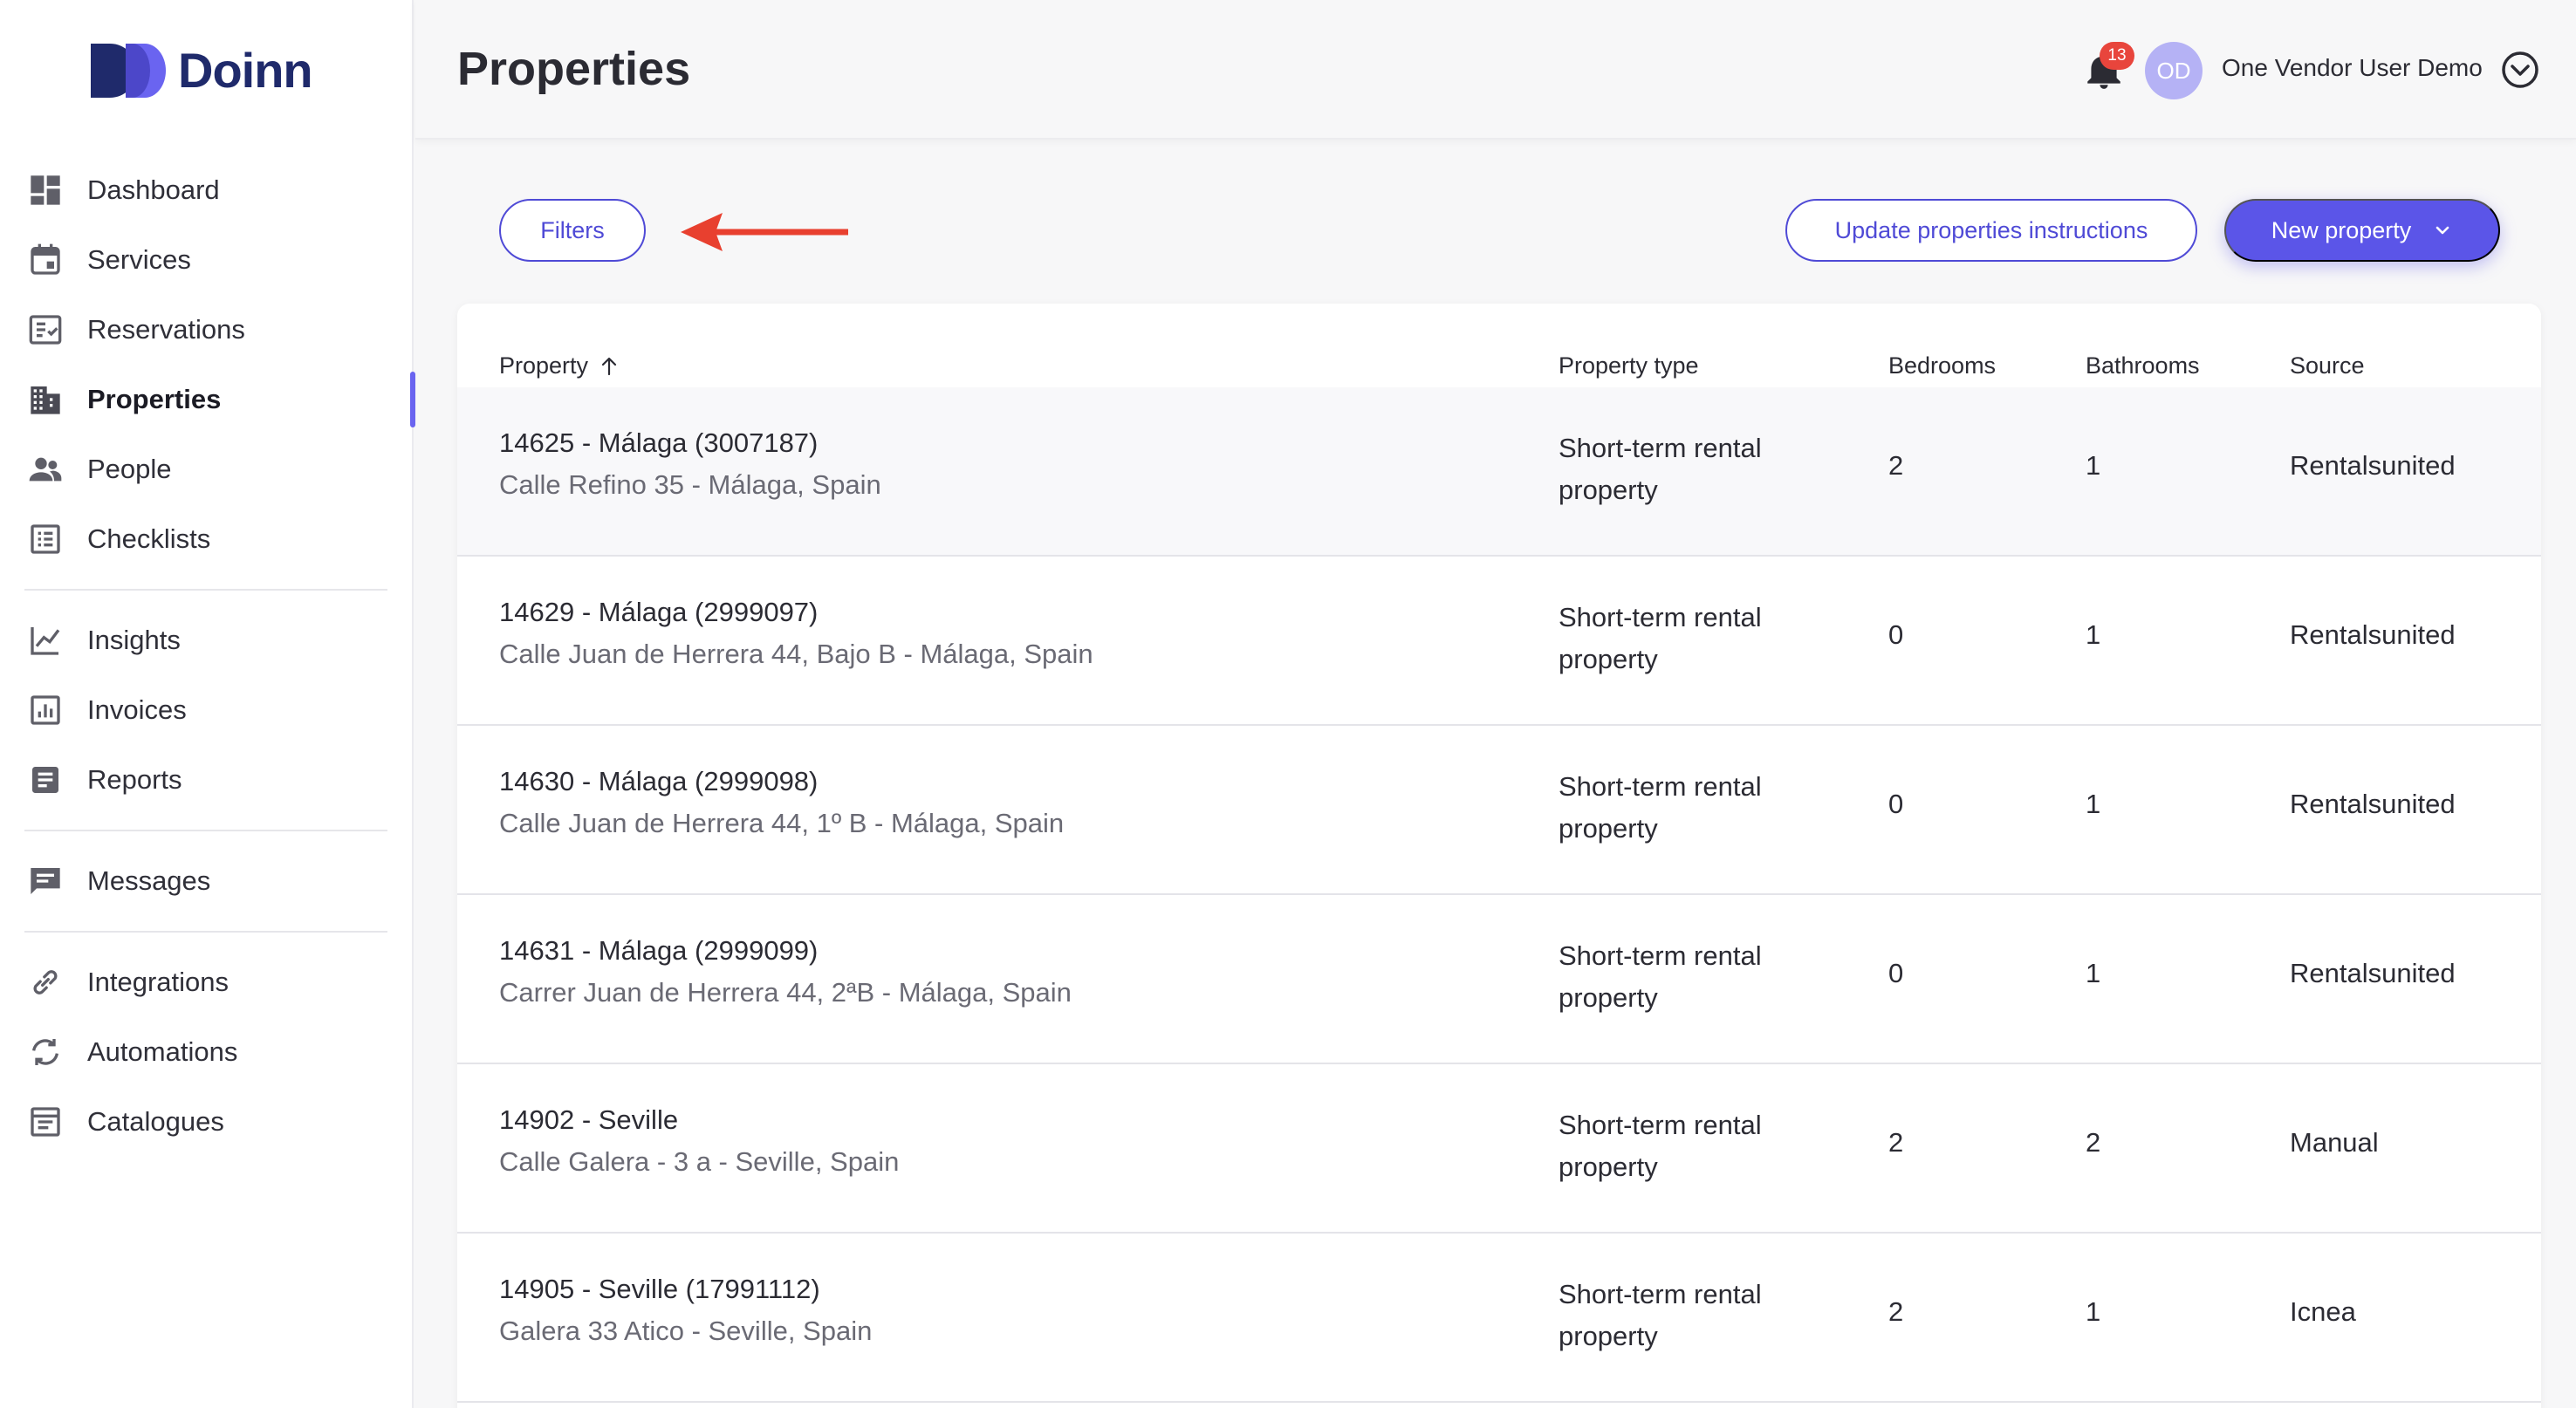 Image resolution: width=2576 pixels, height=1408 pixels. What do you see at coordinates (690, 484) in the screenshot?
I see `property-address: Calle Refino 35 - Málaga, Spain` at bounding box center [690, 484].